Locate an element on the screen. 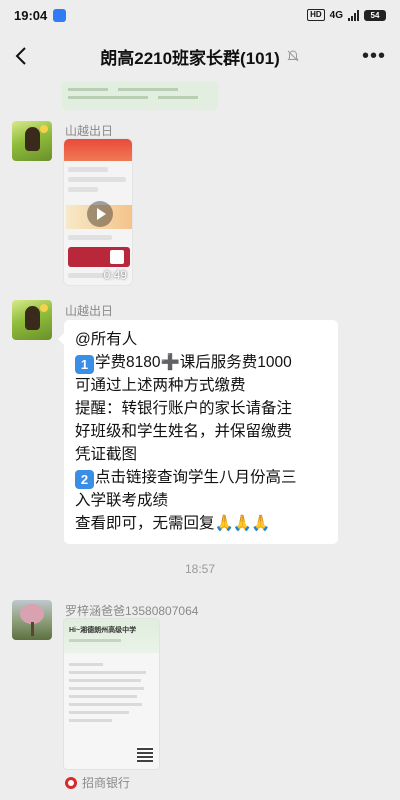 The image size is (400, 800). status-indicators: HD 4G 54 is located at coordinates (346, 15).